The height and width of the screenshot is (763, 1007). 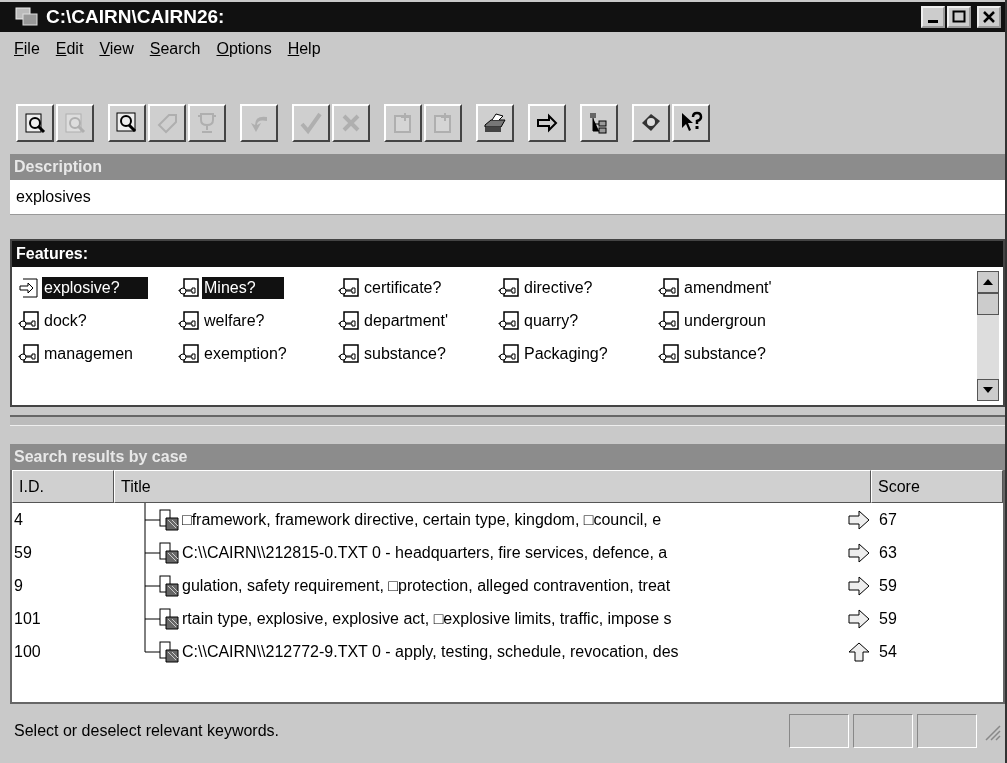 What do you see at coordinates (311, 123) in the screenshot?
I see `checkmark-icon` at bounding box center [311, 123].